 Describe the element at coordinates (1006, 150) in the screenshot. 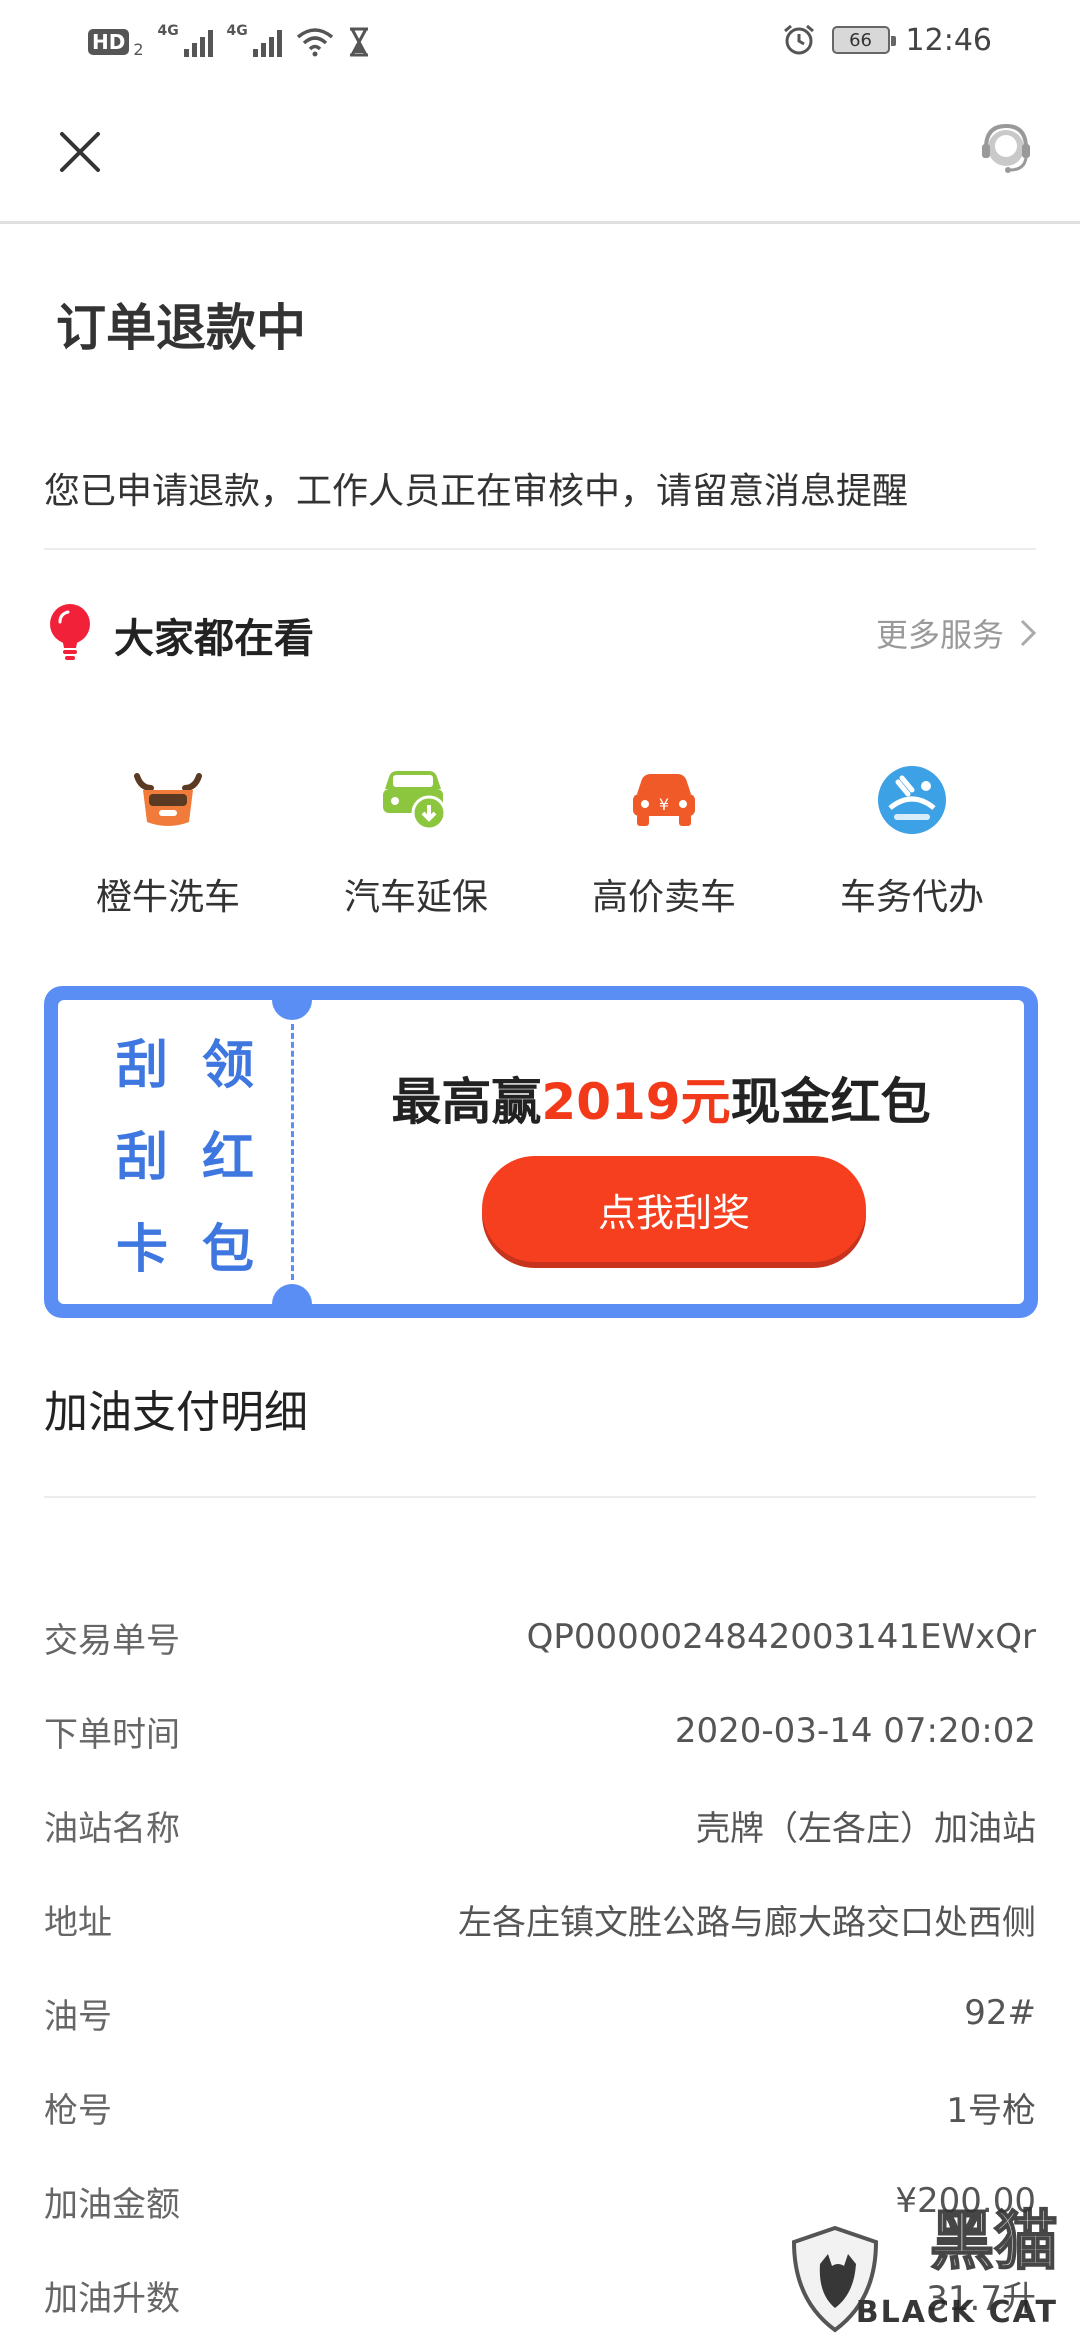

I see `customer-service-icon` at that location.